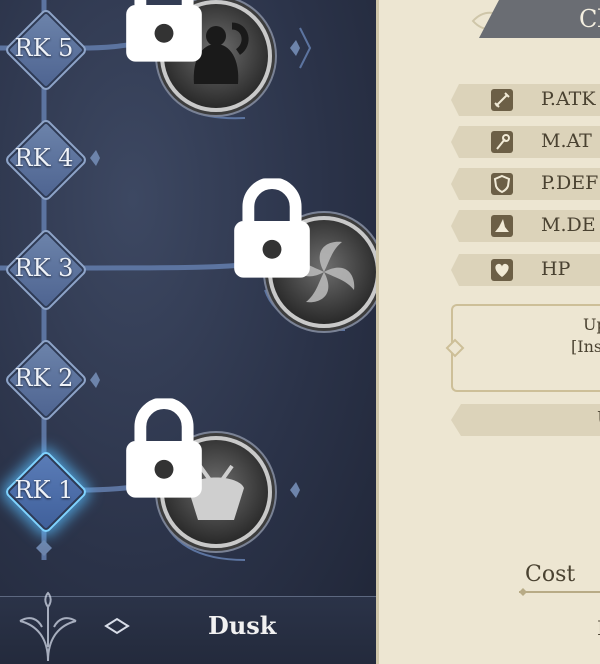 The width and height of the screenshot is (600, 664). I want to click on skill-slot-rk5, so click(199, 56).